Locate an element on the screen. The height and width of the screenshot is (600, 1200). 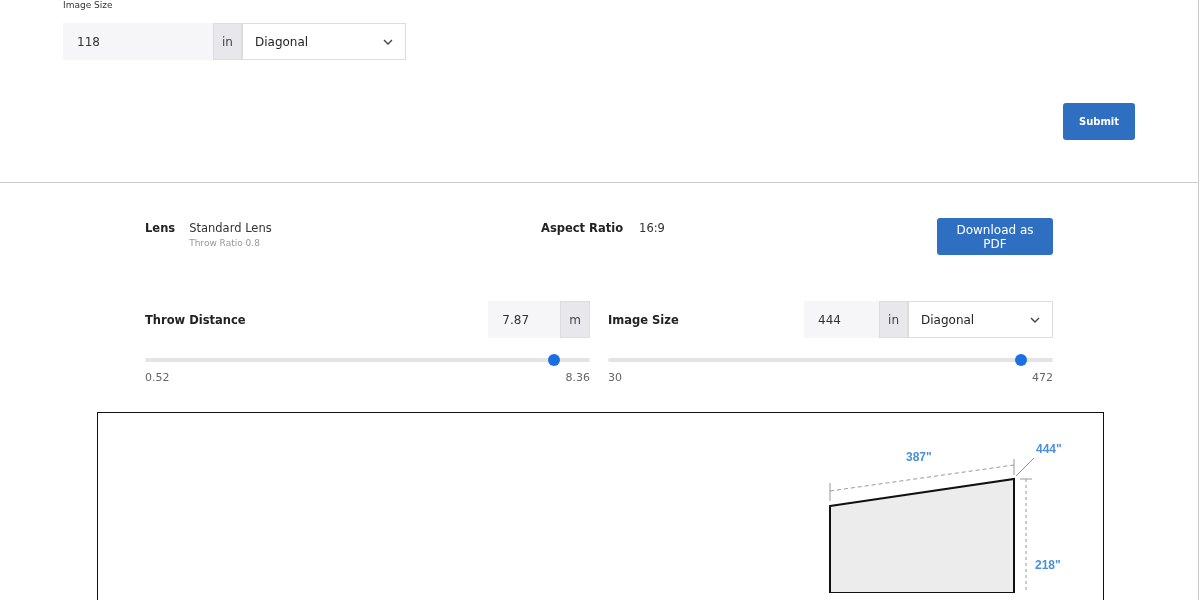
diagonal-label: 444" is located at coordinates (1049, 449).